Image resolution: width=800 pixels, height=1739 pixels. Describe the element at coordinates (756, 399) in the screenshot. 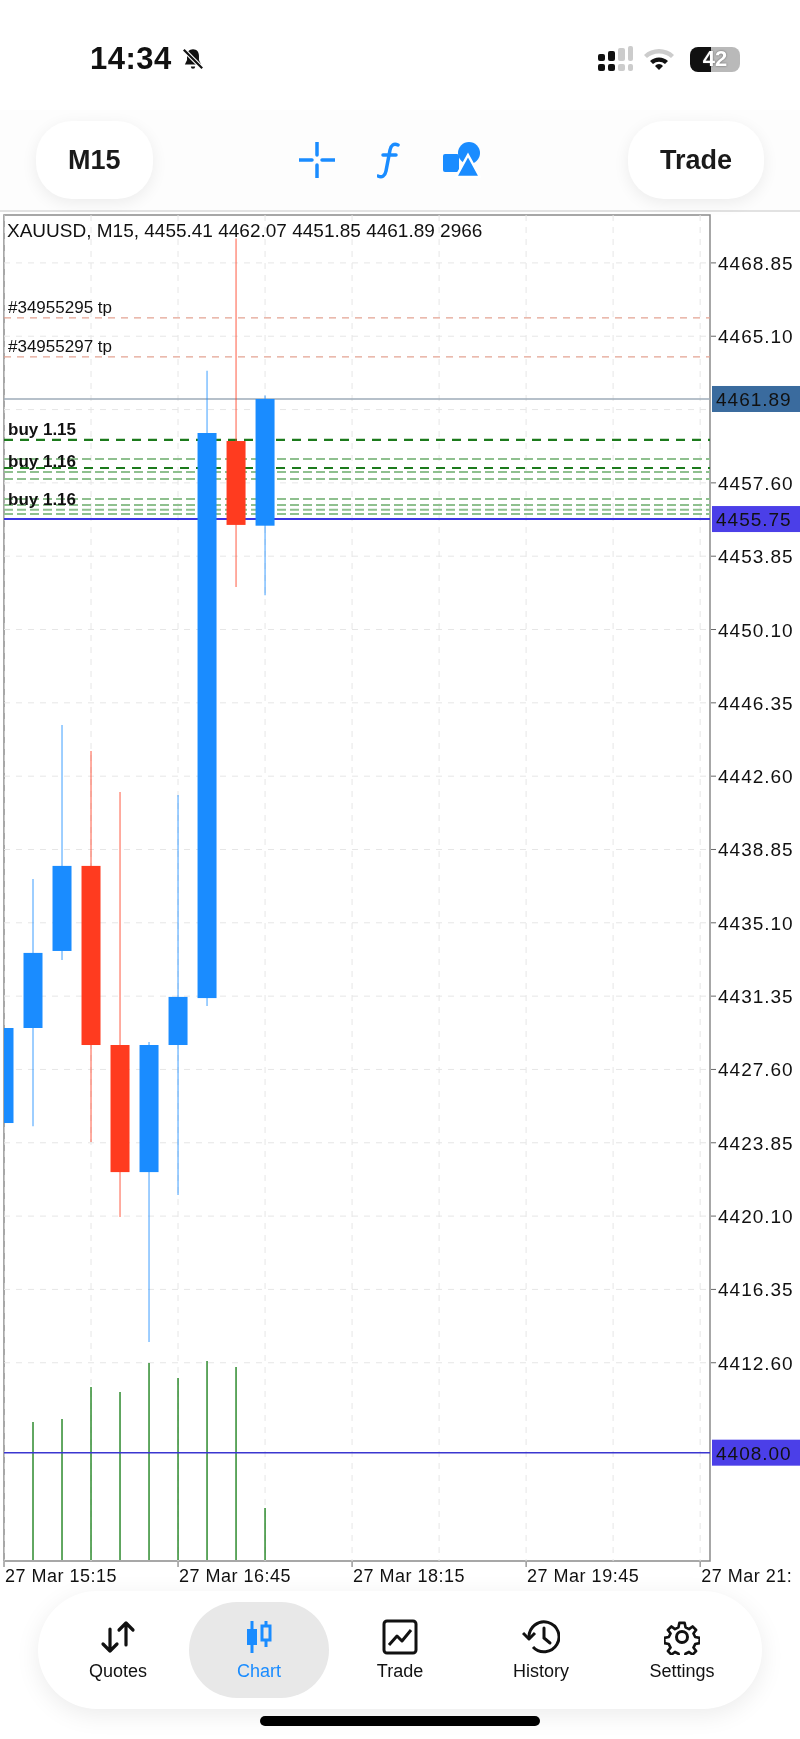

I see `price-tag: 4461.89` at that location.